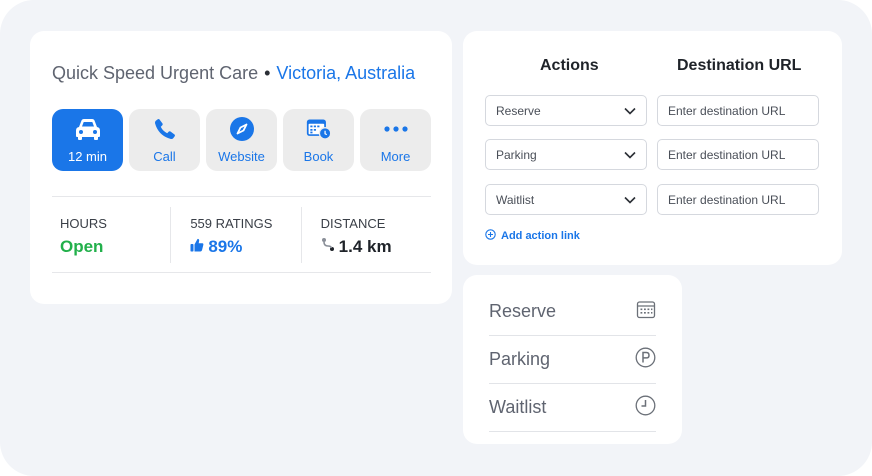 The height and width of the screenshot is (476, 872). Describe the element at coordinates (540, 236) in the screenshot. I see `add-action-link-label: Add action link` at that location.